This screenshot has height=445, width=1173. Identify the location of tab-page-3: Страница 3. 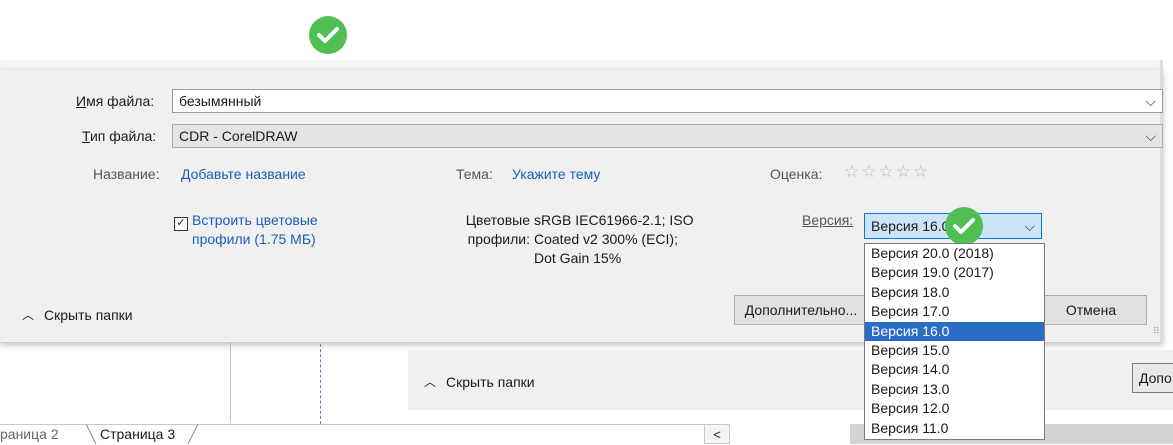
(137, 434).